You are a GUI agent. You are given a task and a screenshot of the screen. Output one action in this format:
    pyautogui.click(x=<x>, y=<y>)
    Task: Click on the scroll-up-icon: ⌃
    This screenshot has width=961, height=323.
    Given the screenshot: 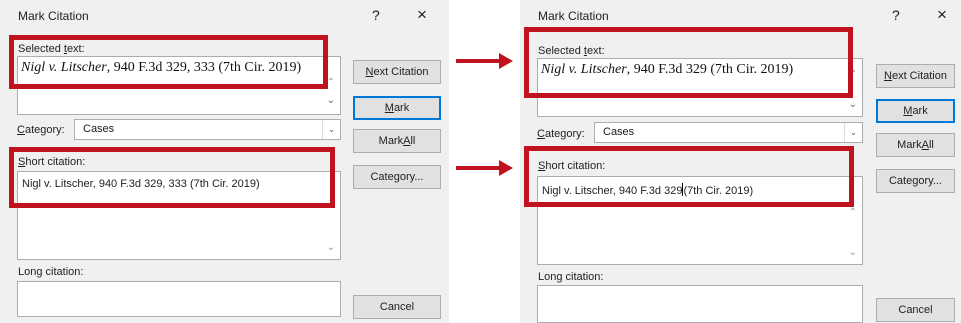 What is the action you would take?
    pyautogui.click(x=853, y=212)
    